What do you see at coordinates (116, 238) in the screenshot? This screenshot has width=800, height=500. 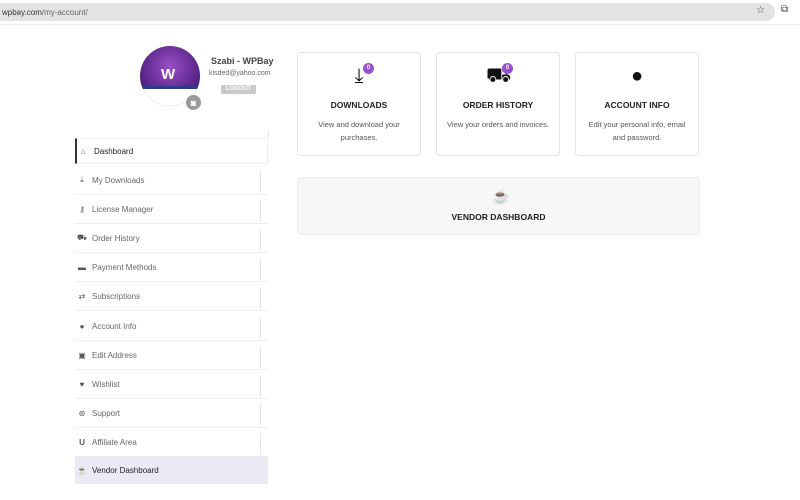 I see `nav-label: Order History` at bounding box center [116, 238].